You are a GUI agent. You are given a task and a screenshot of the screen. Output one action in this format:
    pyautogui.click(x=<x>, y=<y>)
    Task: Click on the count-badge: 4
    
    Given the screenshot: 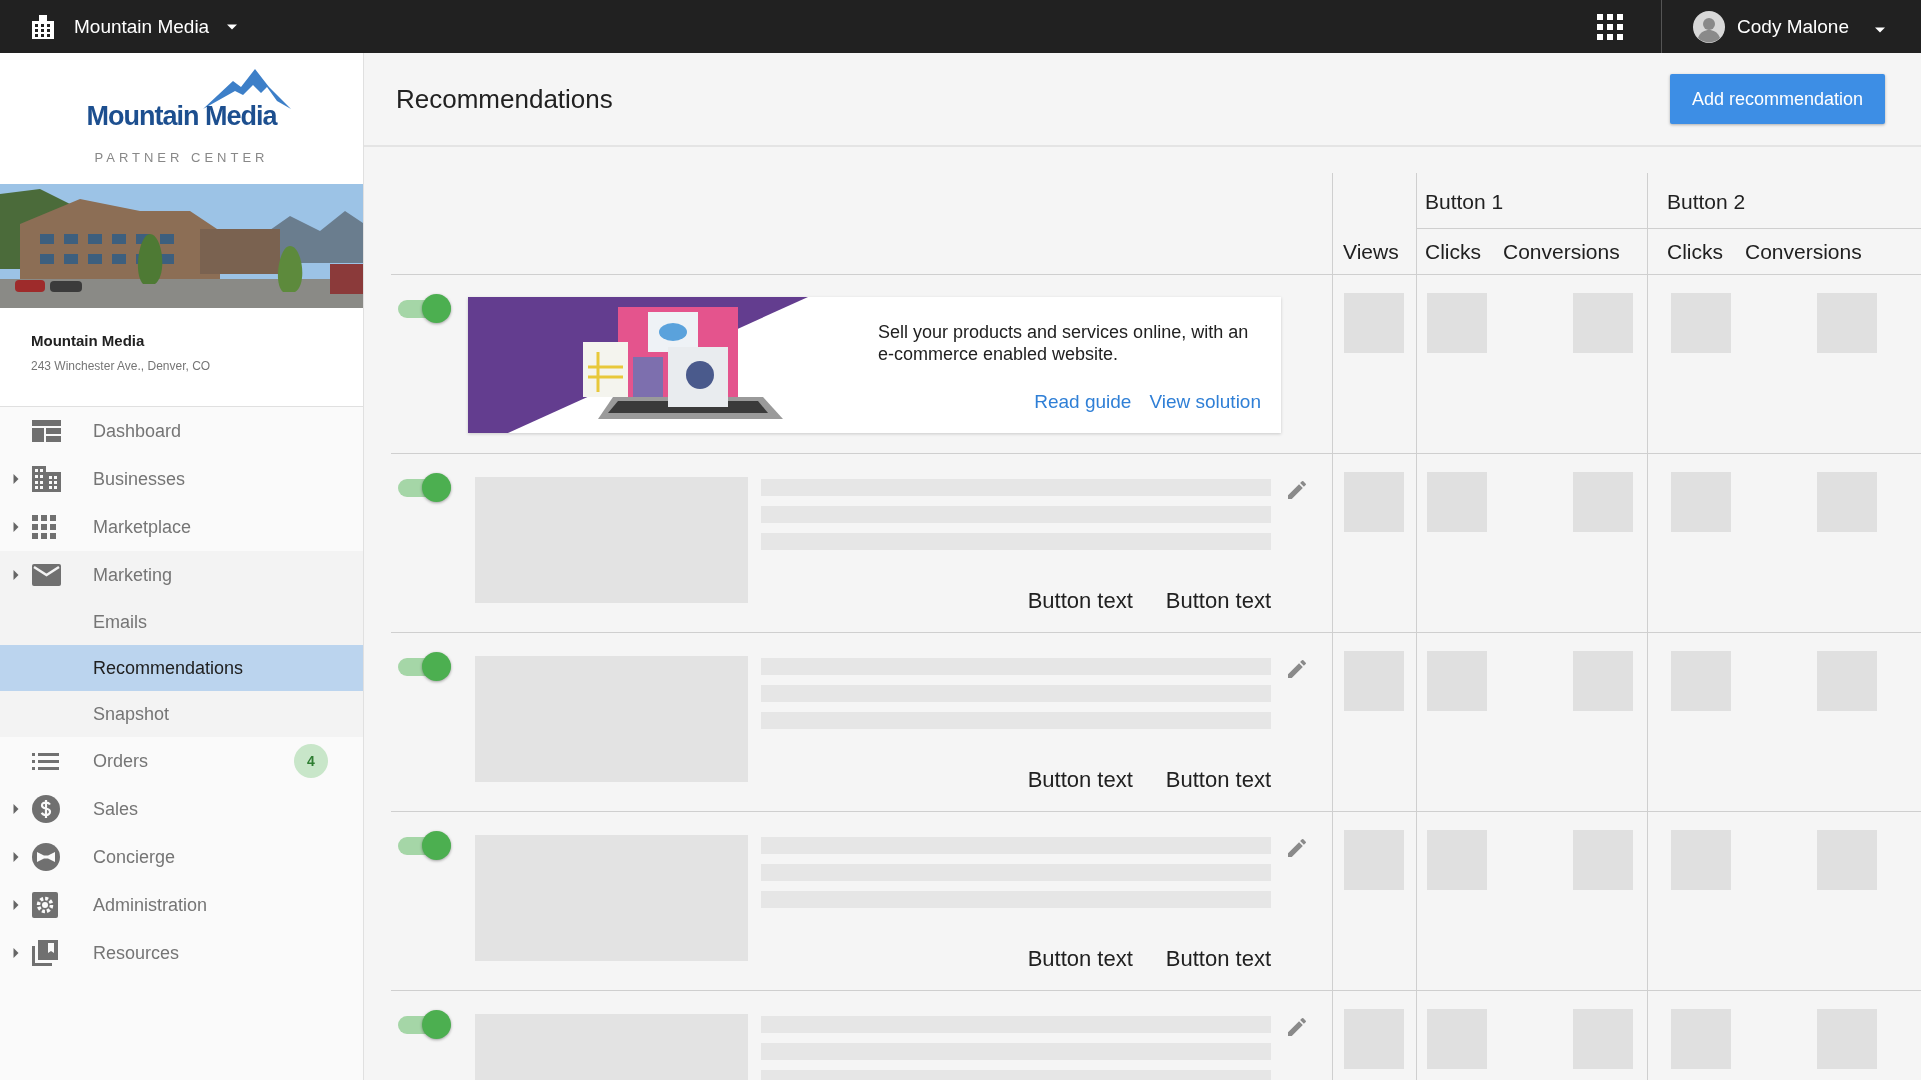 What is the action you would take?
    pyautogui.click(x=311, y=761)
    